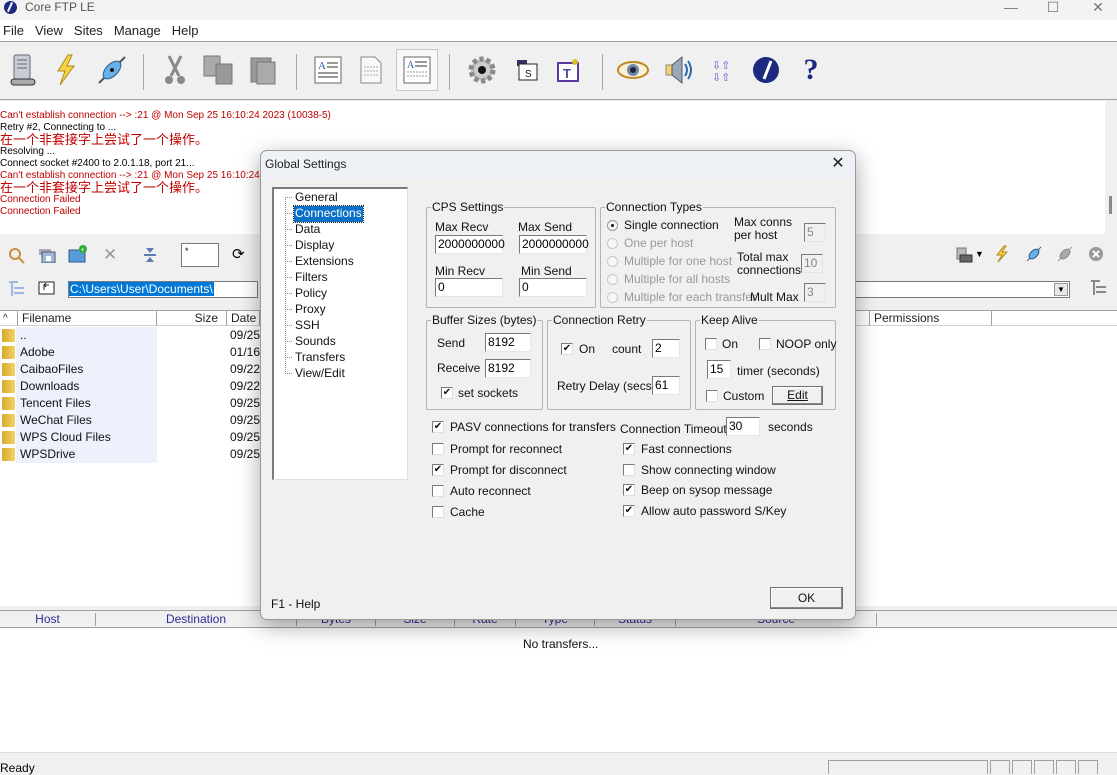 This screenshot has height=775, width=1117. I want to click on remote-site-icon, so click(964, 256).